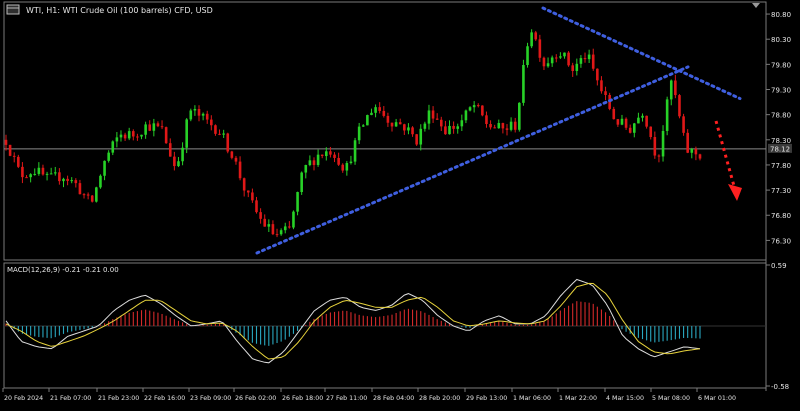  I want to click on price-tick-label: 80.80, so click(781, 15).